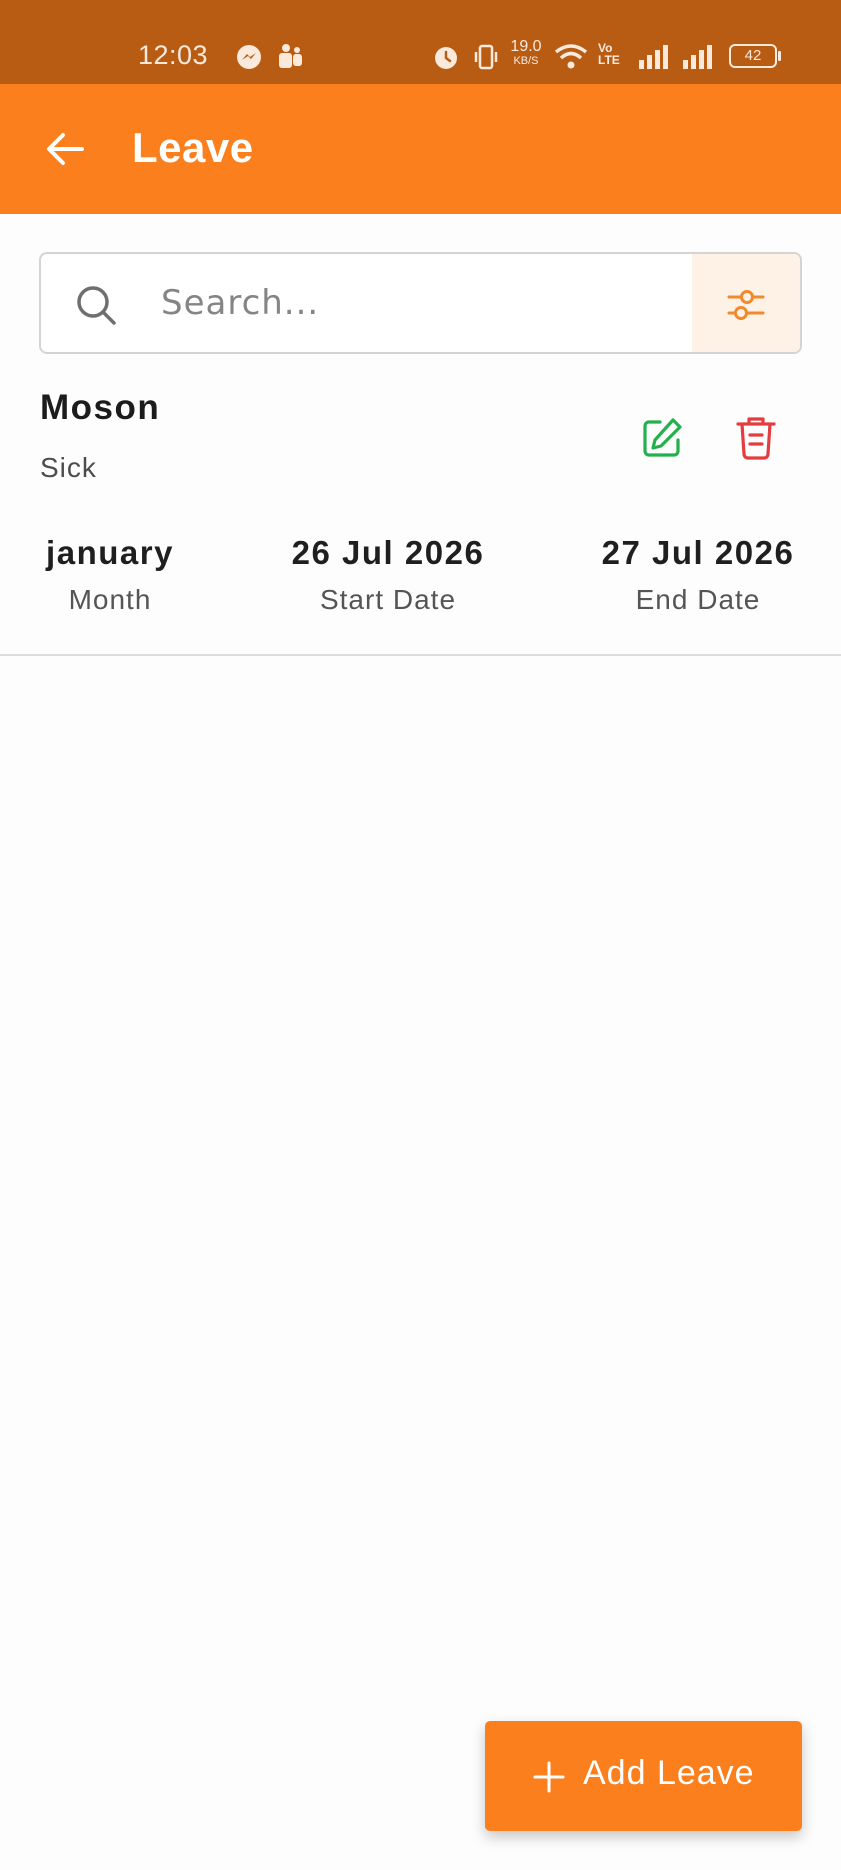 The width and height of the screenshot is (841, 1870). What do you see at coordinates (65, 149) in the screenshot?
I see `arrow-left-icon` at bounding box center [65, 149].